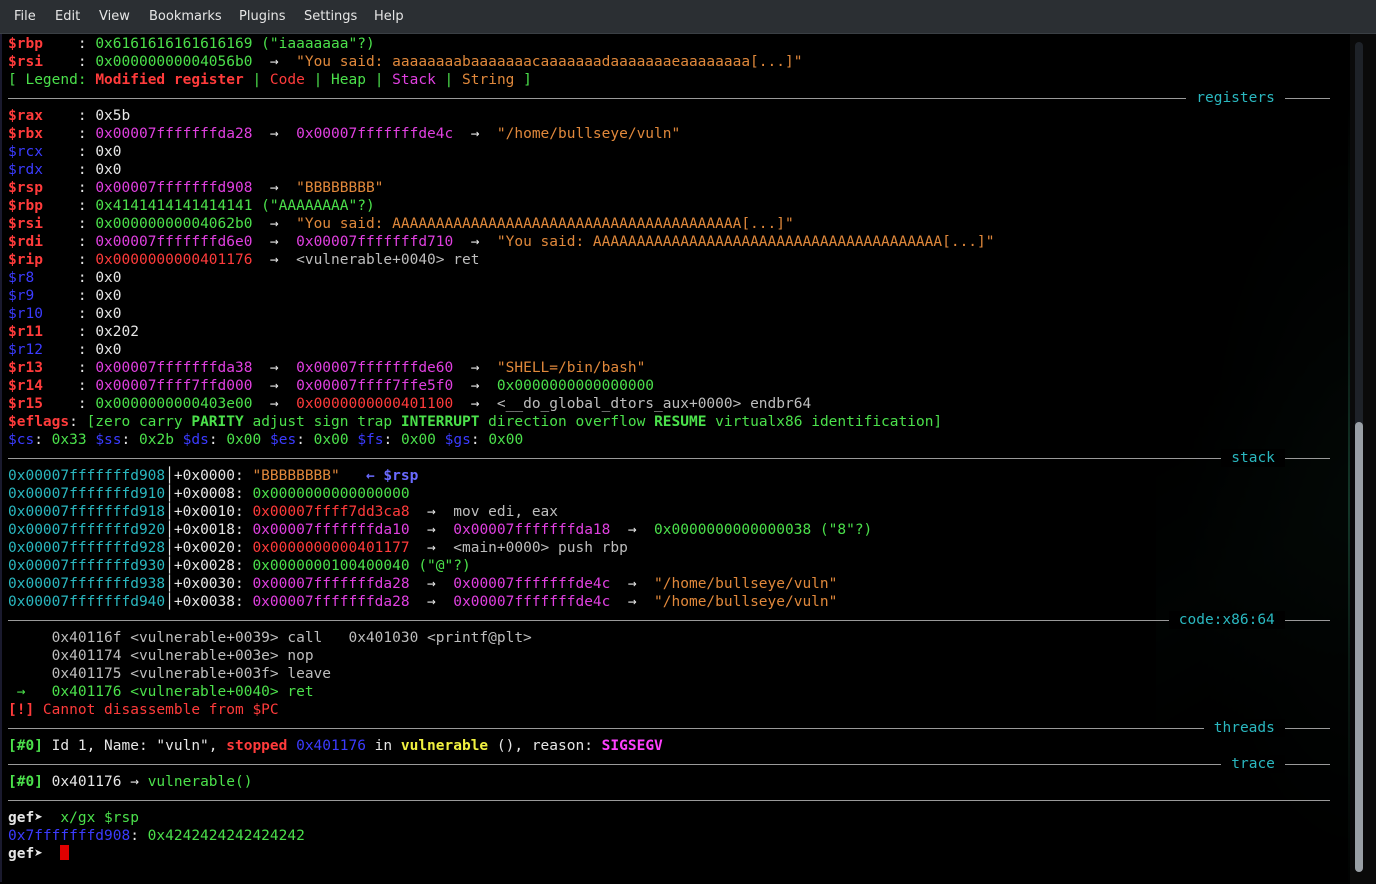 Image resolution: width=1376 pixels, height=884 pixels. Describe the element at coordinates (208, 566) in the screenshot. I see `stack-offset: +0x0028:` at that location.